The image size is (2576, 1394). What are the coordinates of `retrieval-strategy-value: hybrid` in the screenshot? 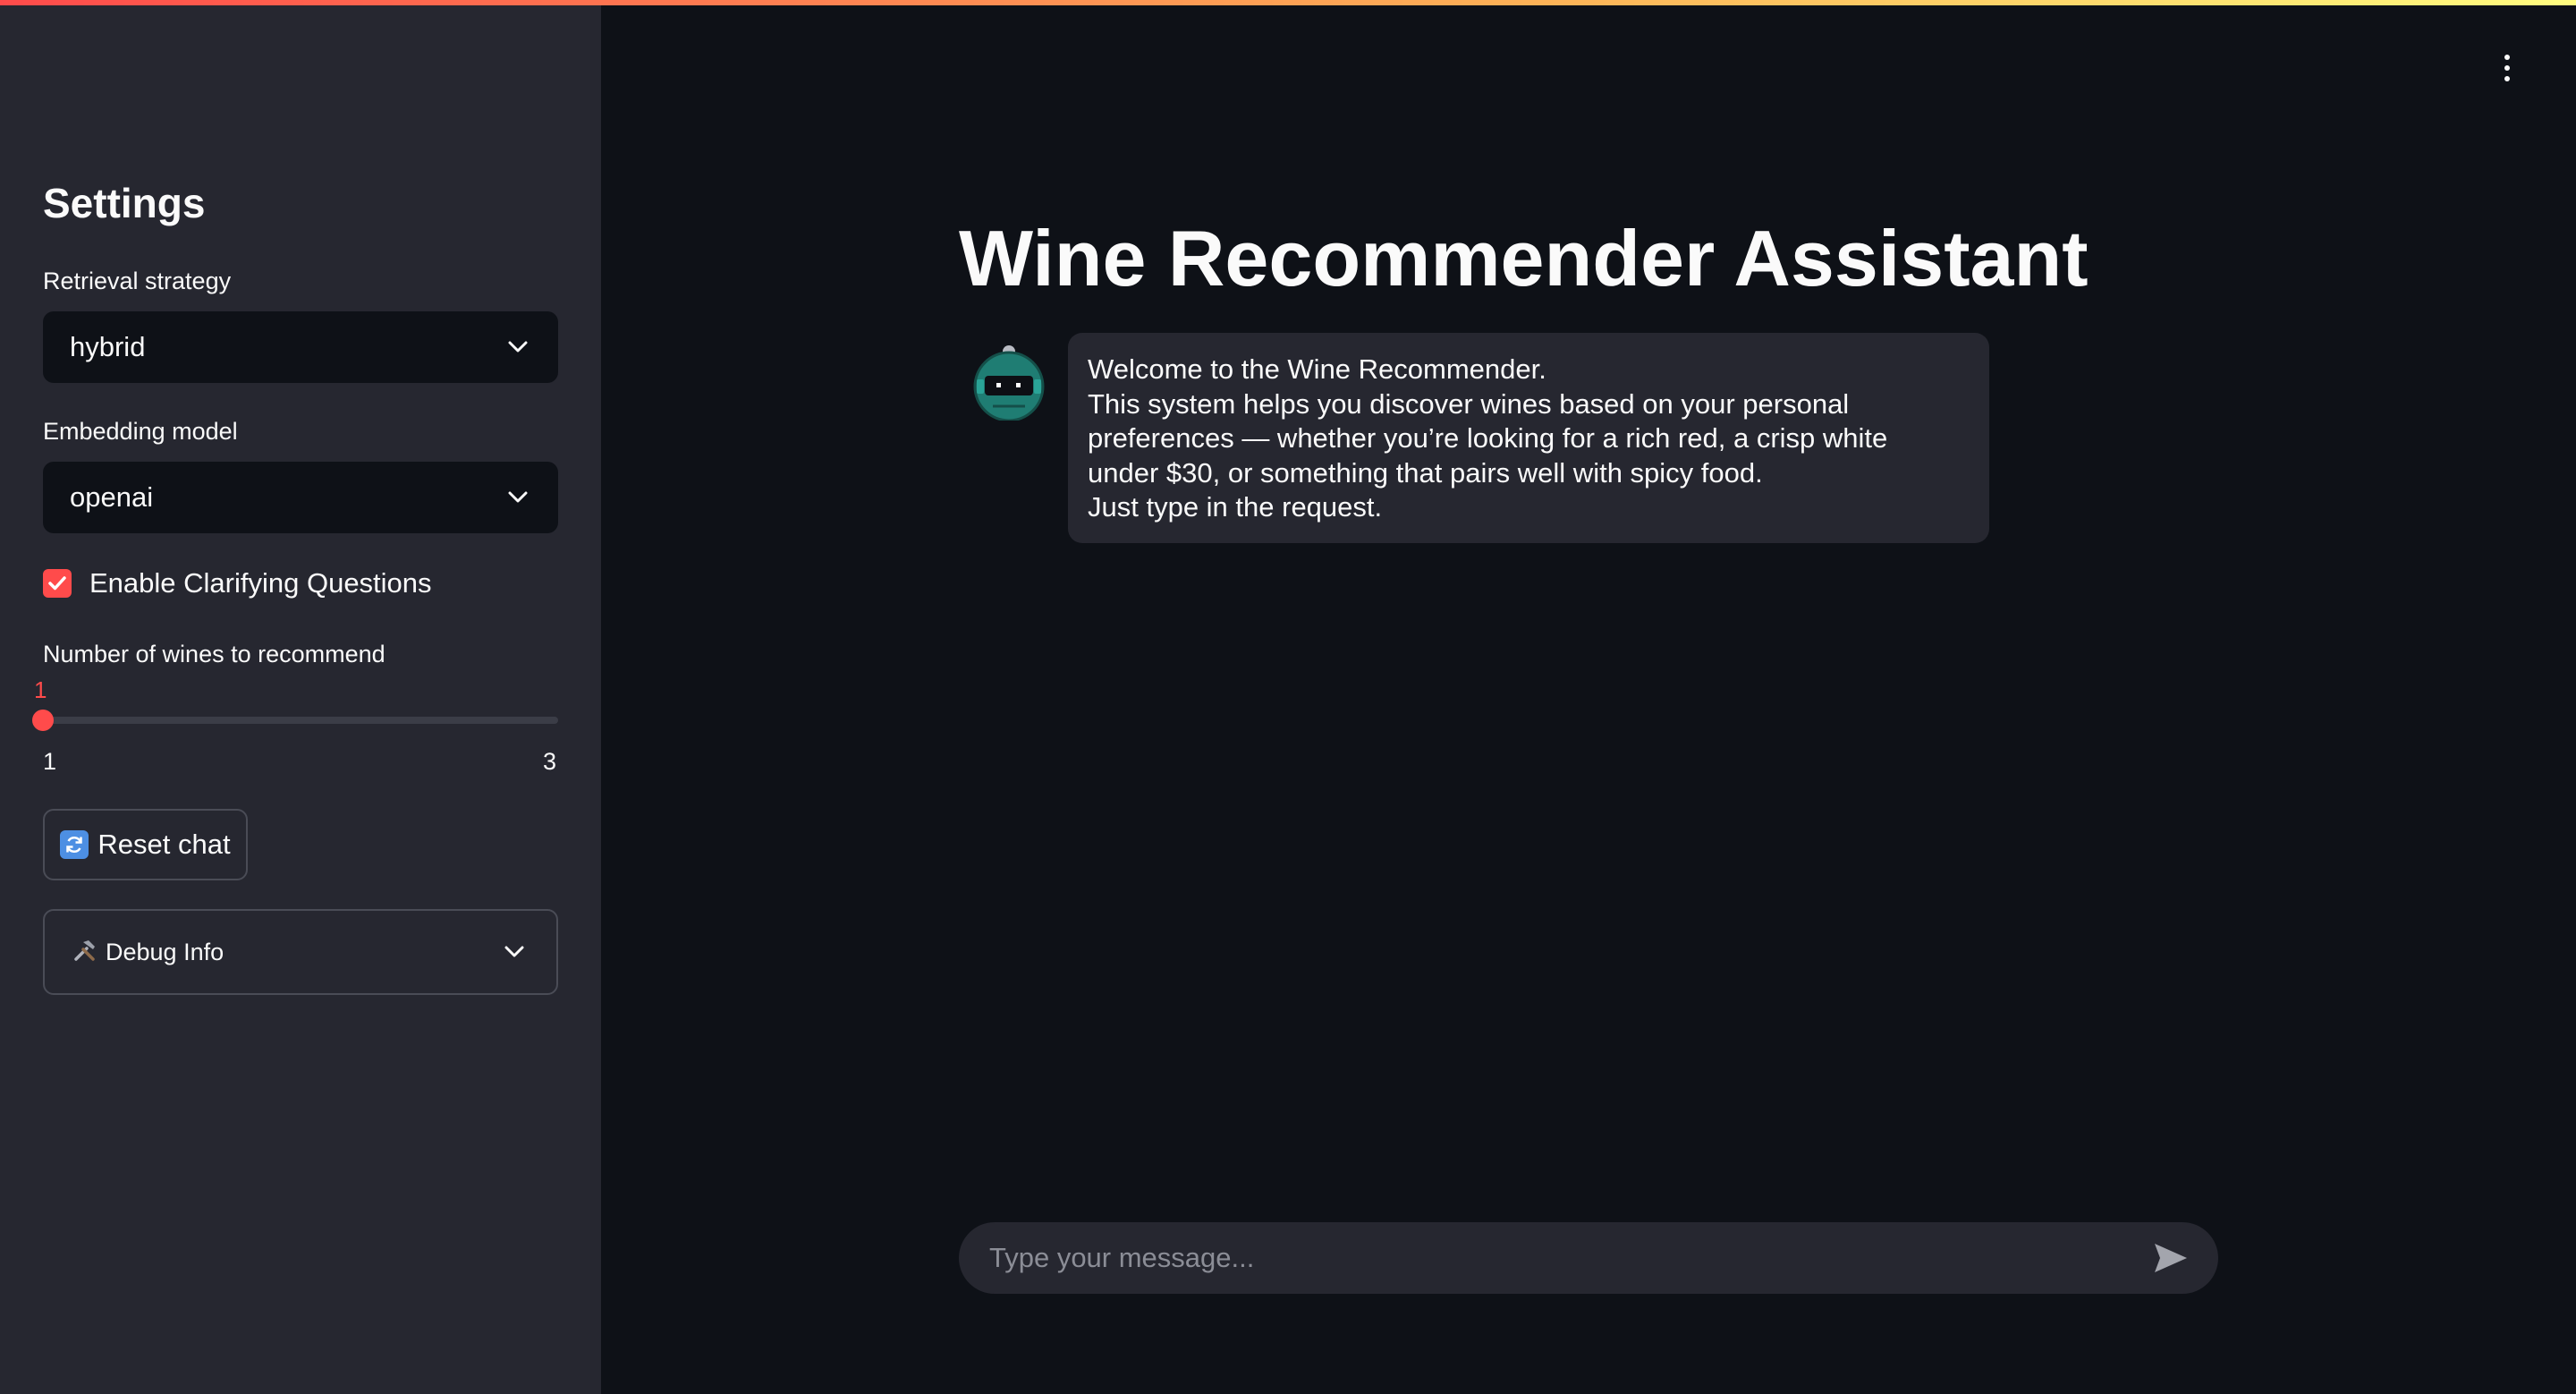 It's located at (108, 346).